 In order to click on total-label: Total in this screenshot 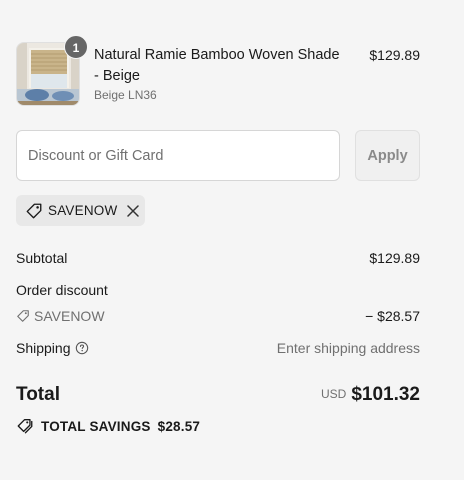, I will do `click(38, 394)`.